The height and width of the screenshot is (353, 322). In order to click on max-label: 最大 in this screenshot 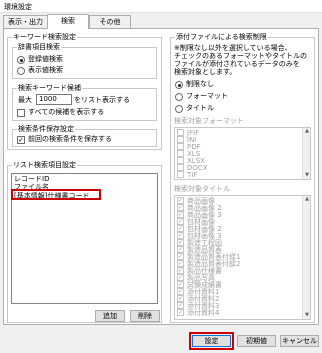, I will do `click(25, 100)`.